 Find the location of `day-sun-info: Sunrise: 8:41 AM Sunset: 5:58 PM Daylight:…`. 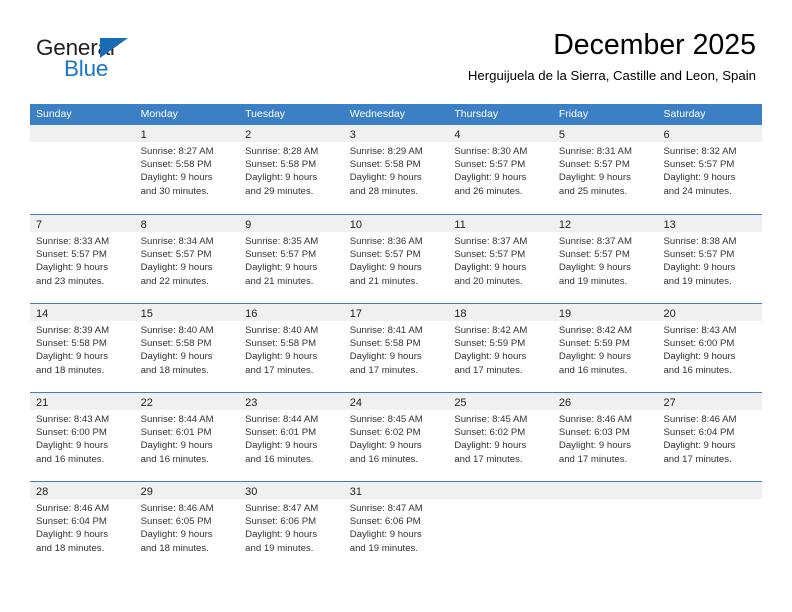

day-sun-info: Sunrise: 8:41 AM Sunset: 5:58 PM Daylight:… is located at coordinates (396, 349).